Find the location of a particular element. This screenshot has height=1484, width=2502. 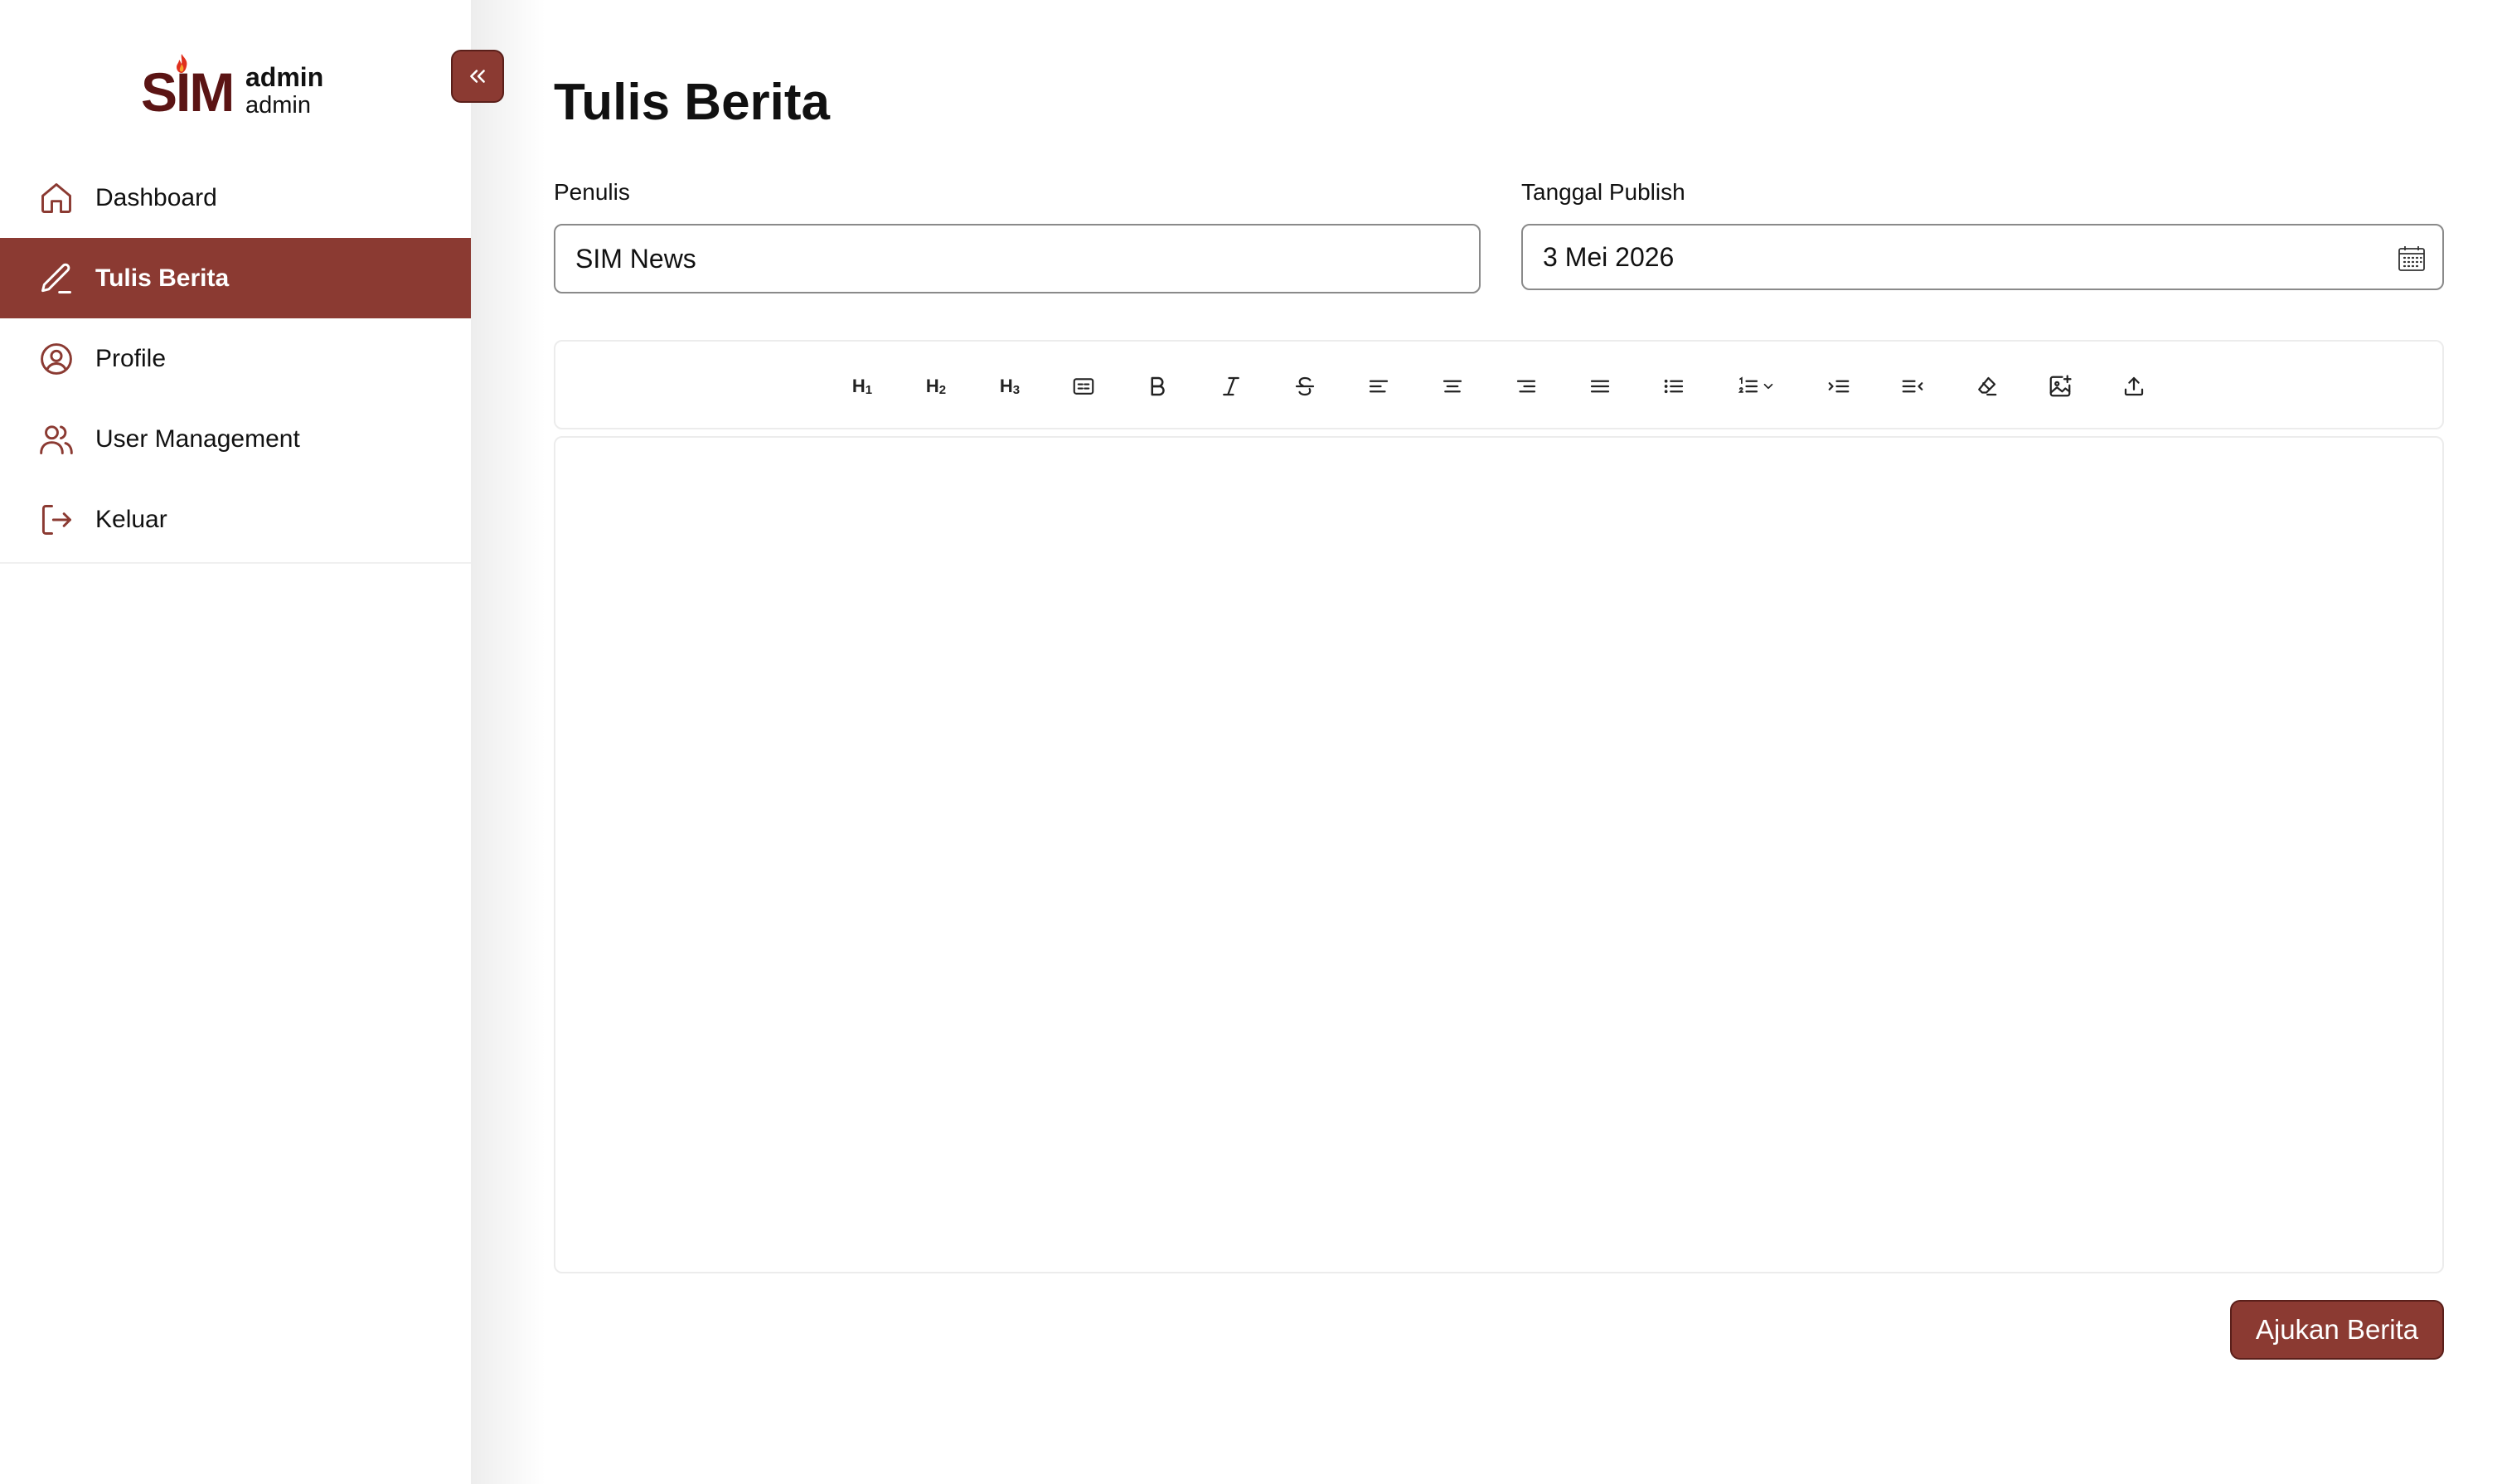

collapse-sidebar-button is located at coordinates (478, 77).